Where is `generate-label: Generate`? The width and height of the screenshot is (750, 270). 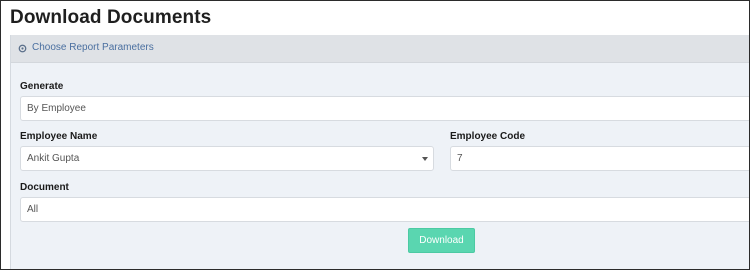 generate-label: Generate is located at coordinates (42, 86).